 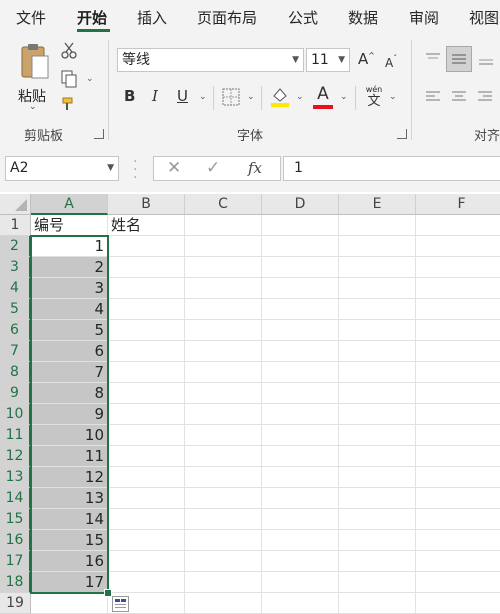 What do you see at coordinates (146, 540) in the screenshot?
I see `cell-B16` at bounding box center [146, 540].